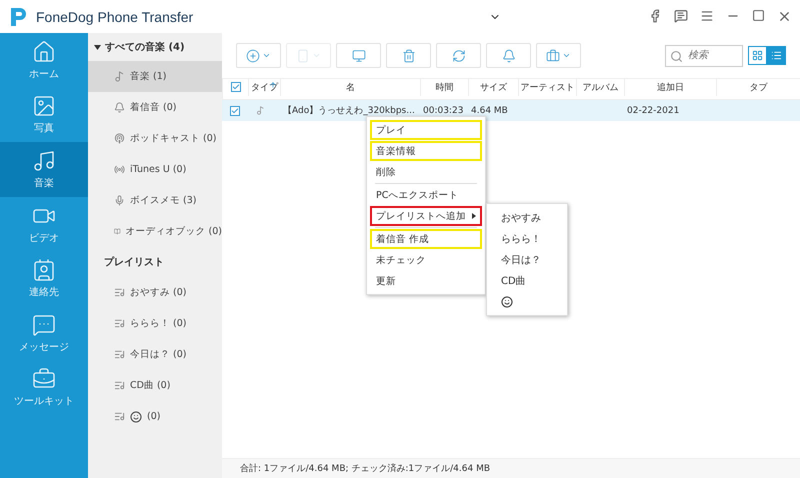  I want to click on close-icon, so click(784, 16).